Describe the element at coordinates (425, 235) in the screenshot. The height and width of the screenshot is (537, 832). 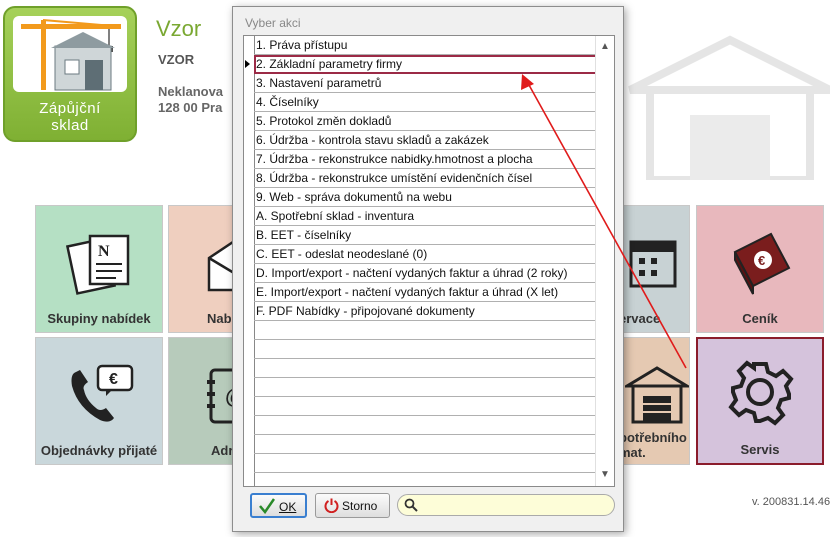
I see `list-item: B. EET - číselníky` at that location.